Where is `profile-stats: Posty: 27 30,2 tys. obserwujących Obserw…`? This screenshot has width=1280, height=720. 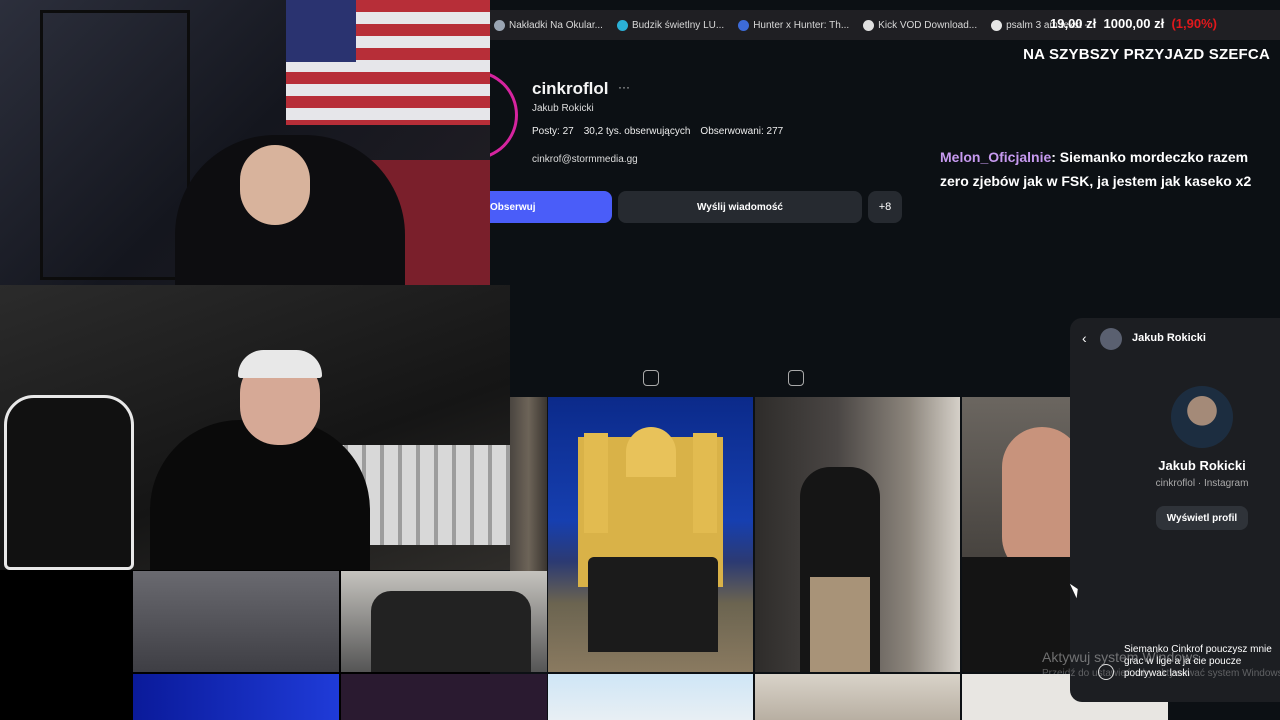
profile-stats: Posty: 27 30,2 tys. obserwujących Obserw… is located at coordinates (657, 131).